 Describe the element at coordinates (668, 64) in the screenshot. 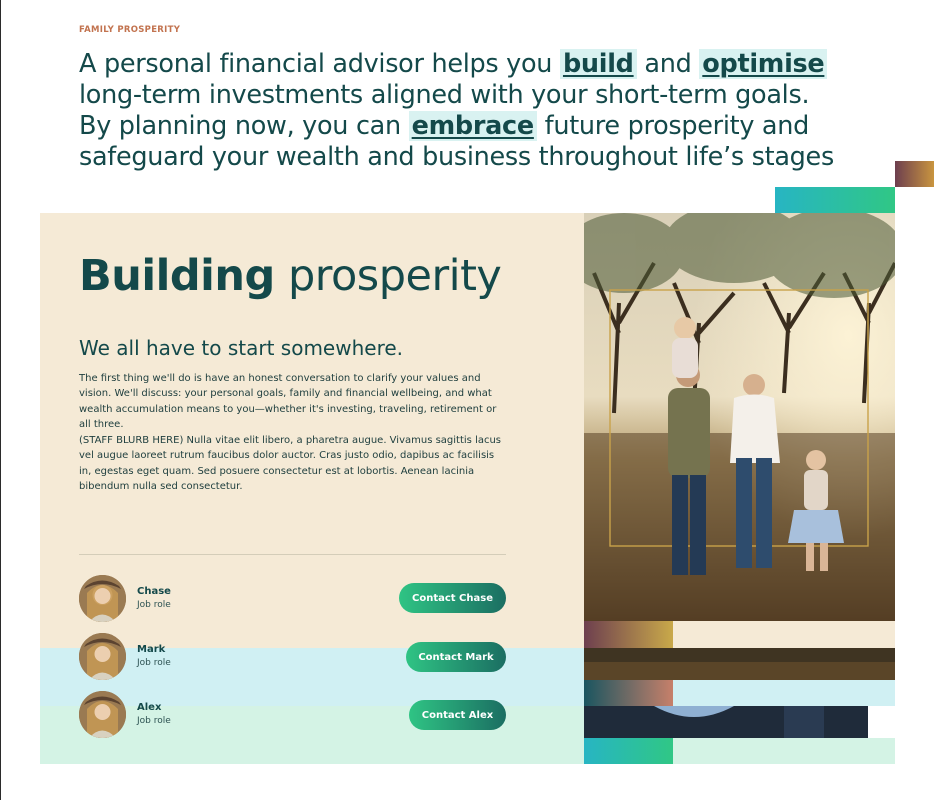

I see `intro-text: and` at that location.